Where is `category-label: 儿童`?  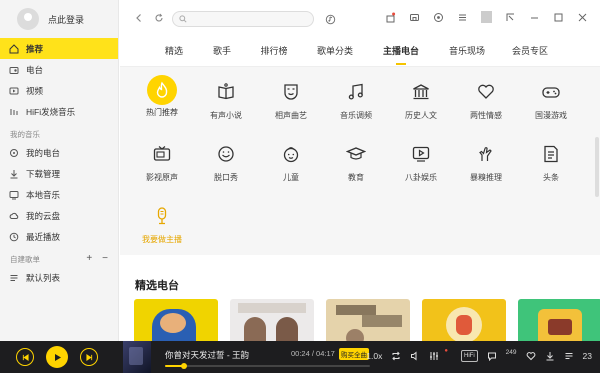 category-label: 儿童 is located at coordinates (291, 177).